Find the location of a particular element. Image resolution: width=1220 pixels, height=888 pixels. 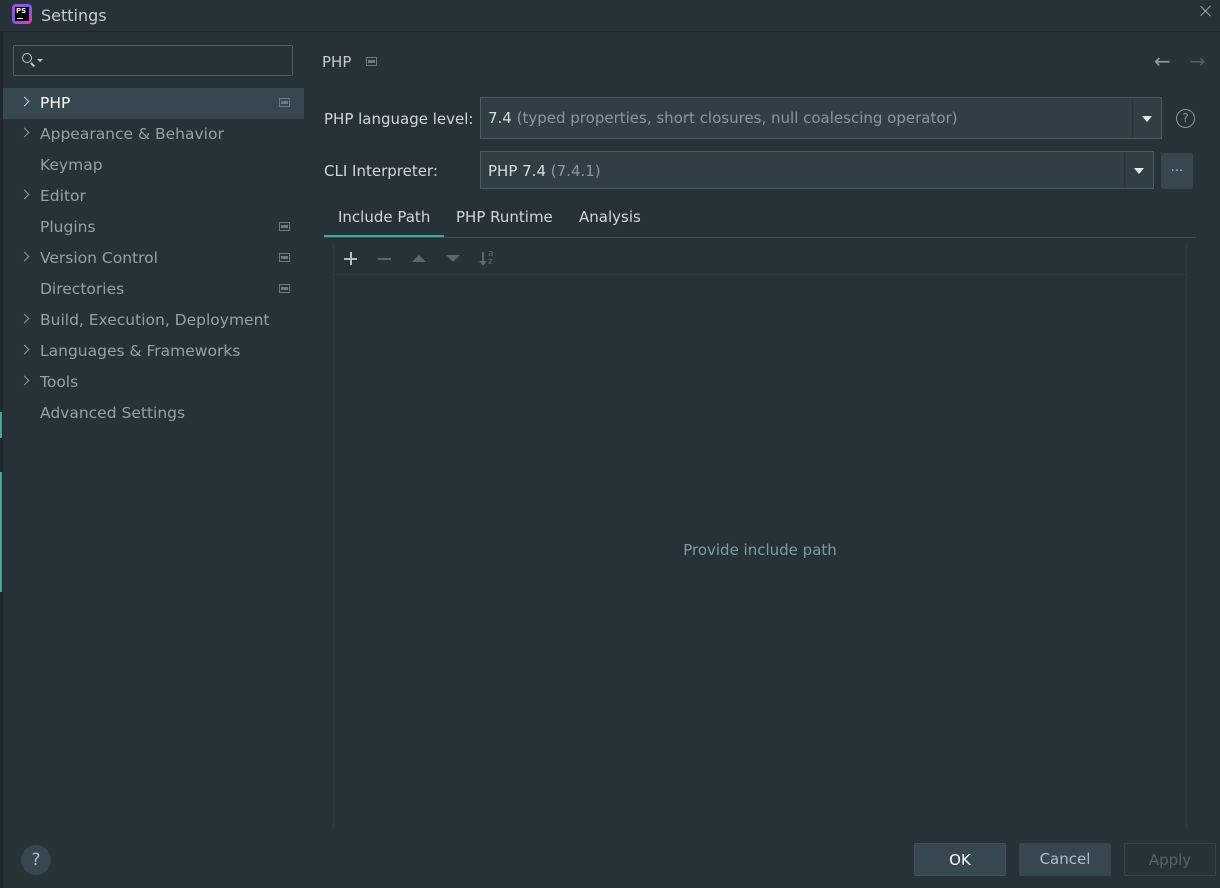

tab-analysis: Analysis is located at coordinates (610, 217).